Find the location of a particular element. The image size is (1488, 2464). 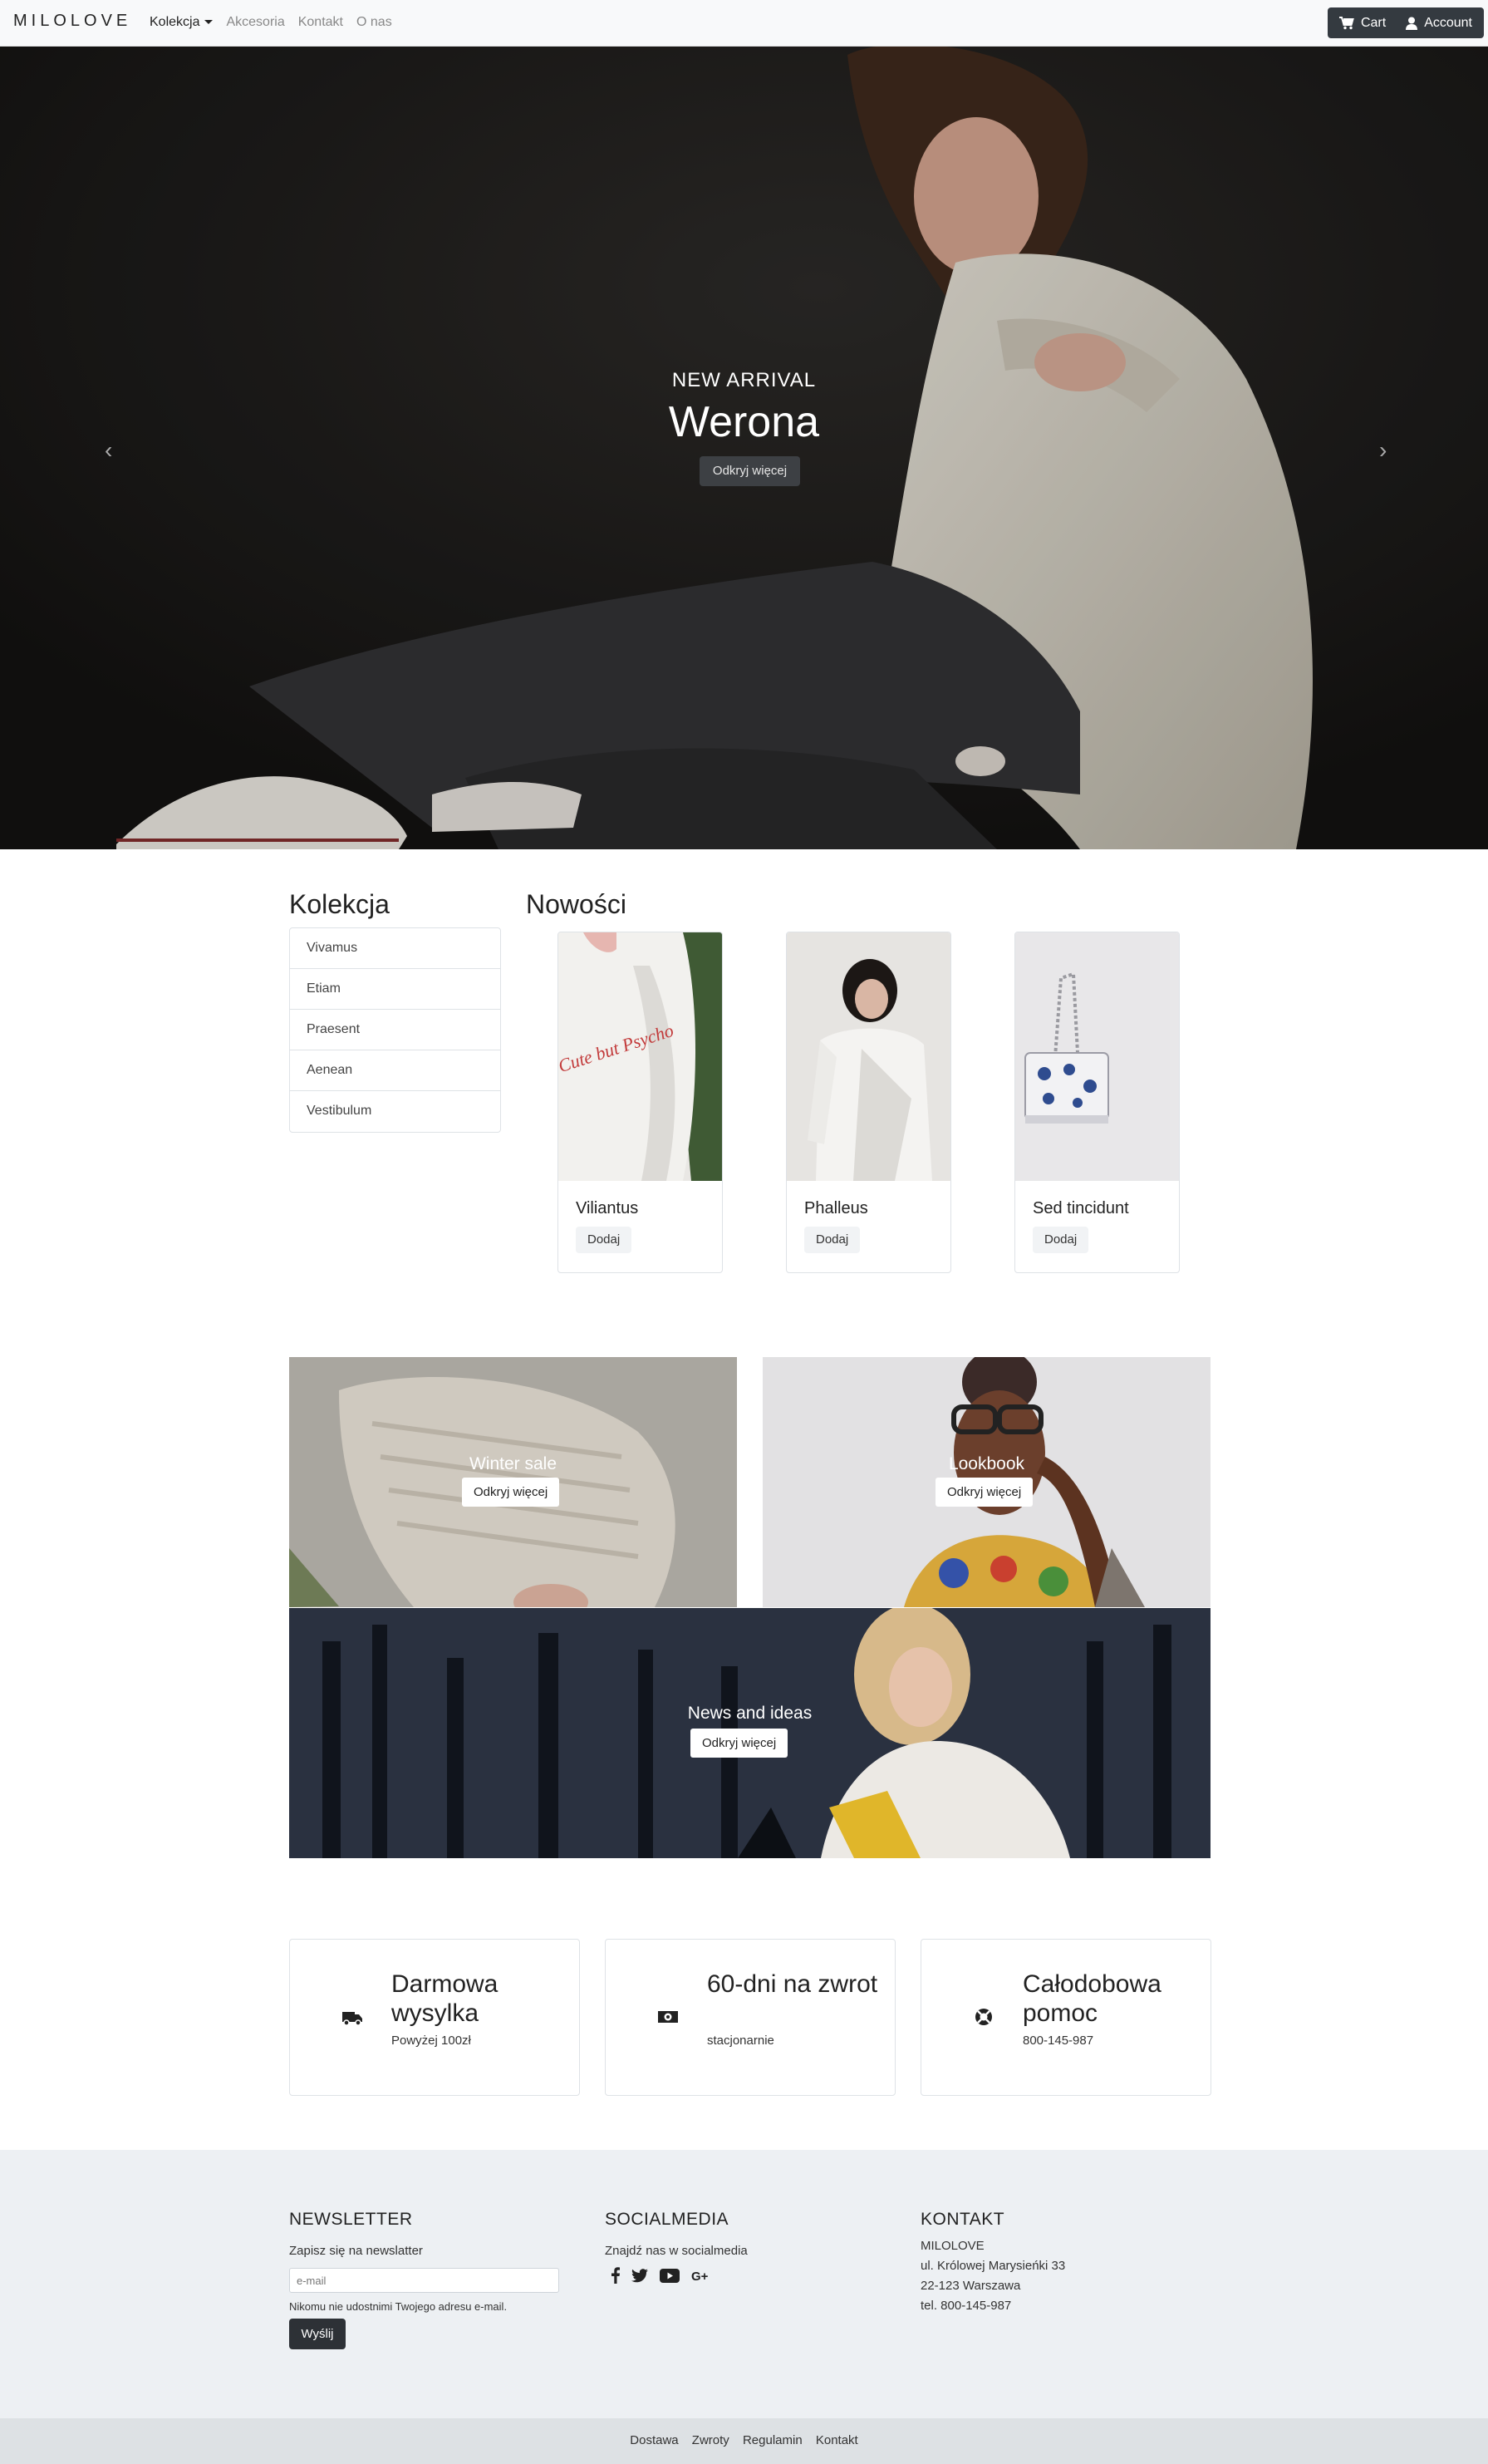

lifebuoy-icon is located at coordinates (983, 2017).